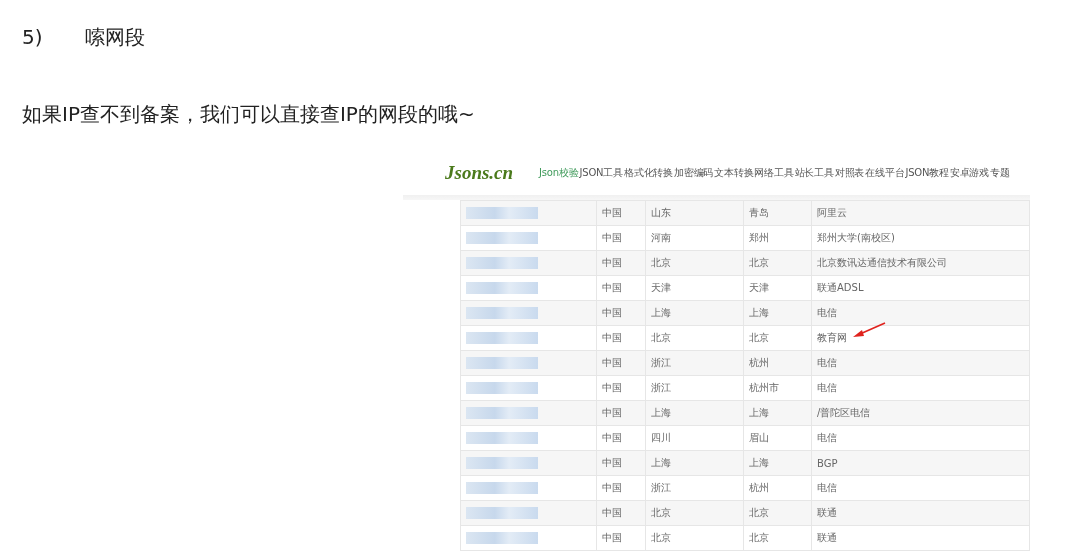 This screenshot has height=558, width=1080. I want to click on nav-link: 网络工具, so click(774, 173).